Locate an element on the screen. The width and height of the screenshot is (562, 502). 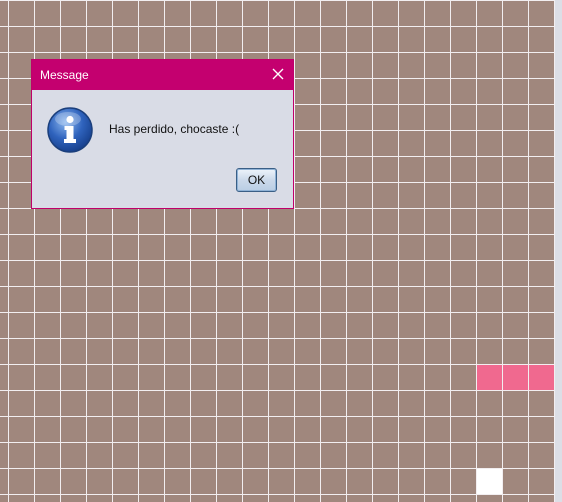
ok-button: OK is located at coordinates (256, 180).